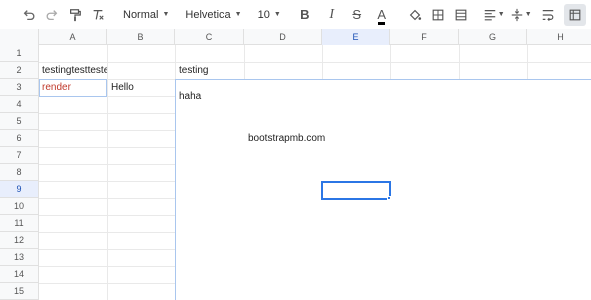 The height and width of the screenshot is (300, 591). I want to click on row-header-5: 5, so click(19, 121).